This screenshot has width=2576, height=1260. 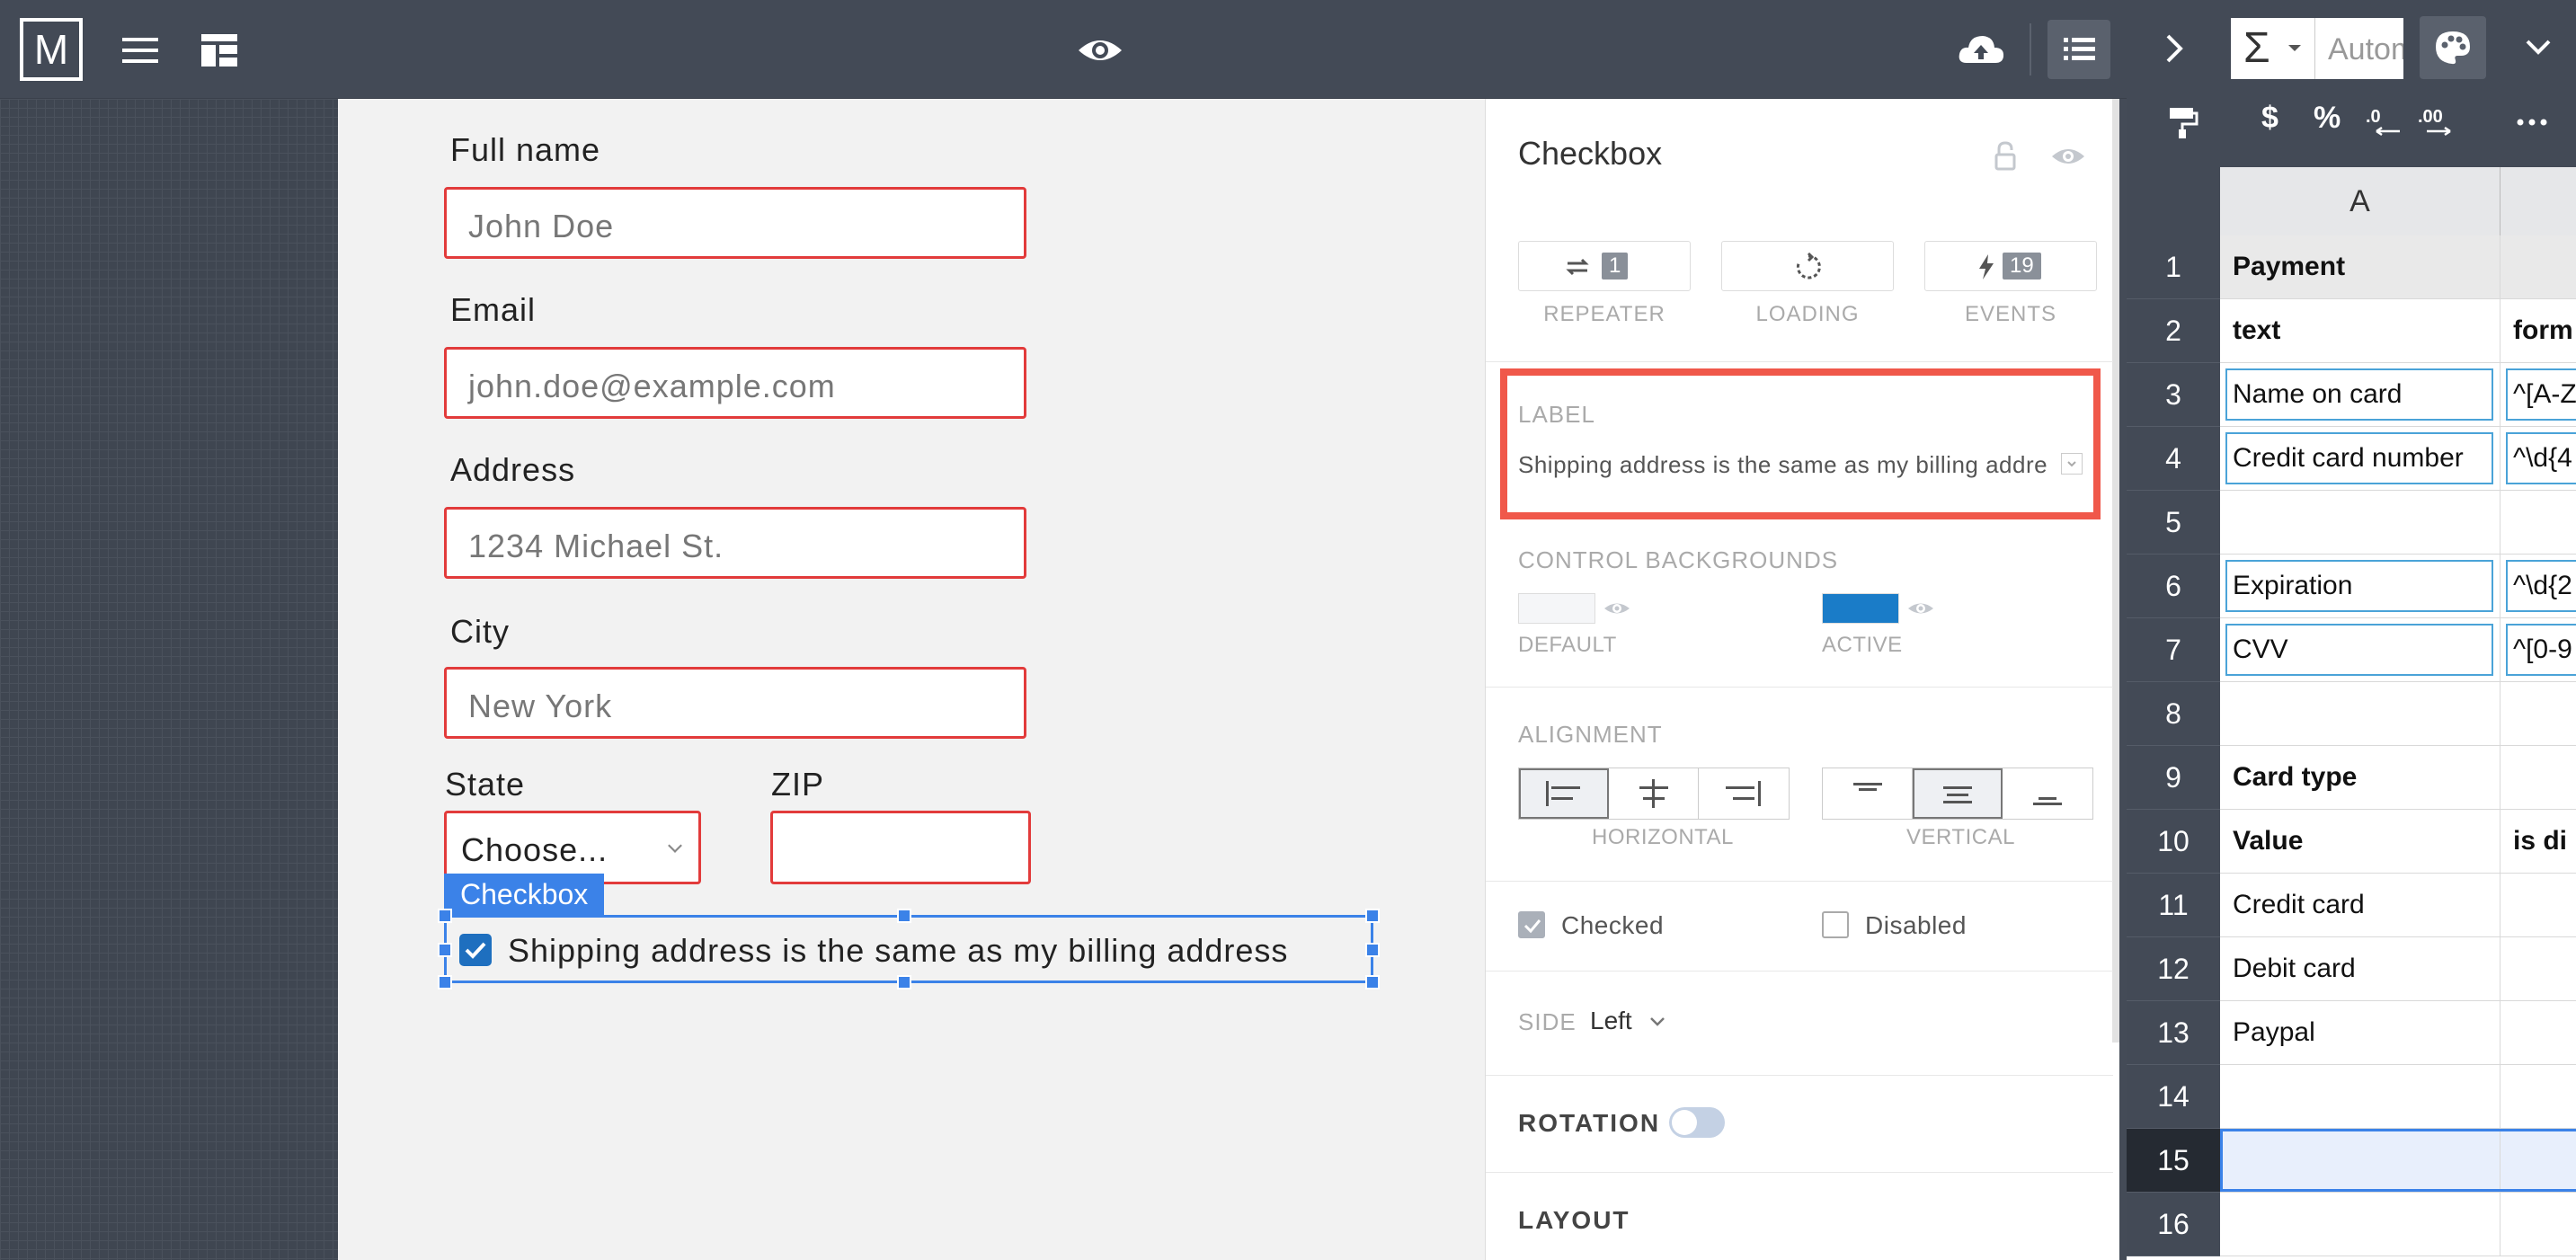 I want to click on cell-a: Expiration, so click(x=2360, y=586).